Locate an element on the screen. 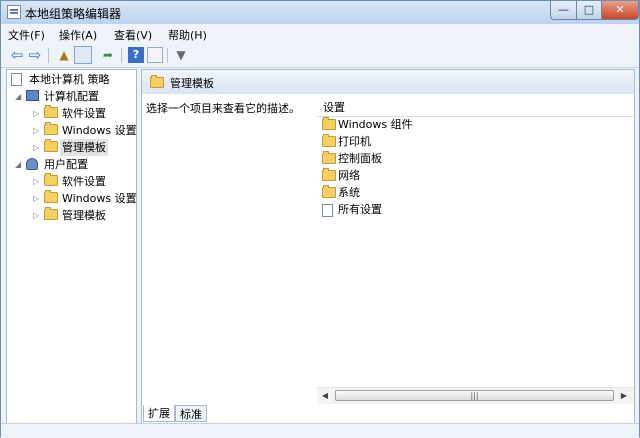  horizontal-scrollbar: ◀ ||| ▶ is located at coordinates (475, 395).